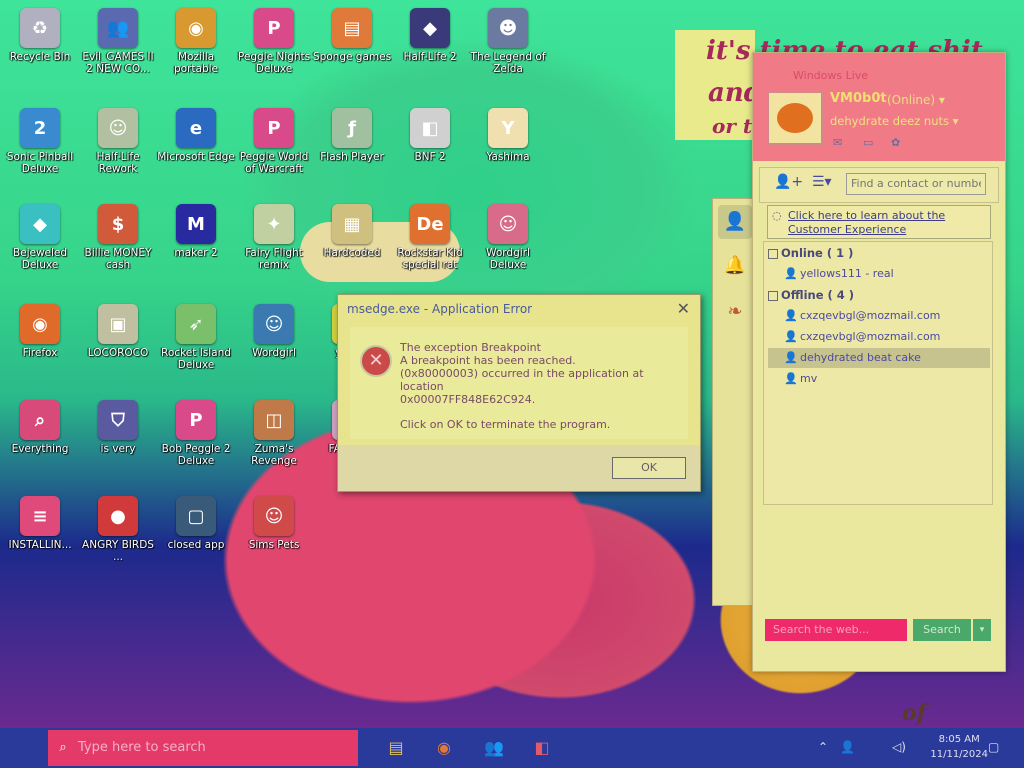  Describe the element at coordinates (40, 224) in the screenshot. I see `gem-icon: ◆` at that location.